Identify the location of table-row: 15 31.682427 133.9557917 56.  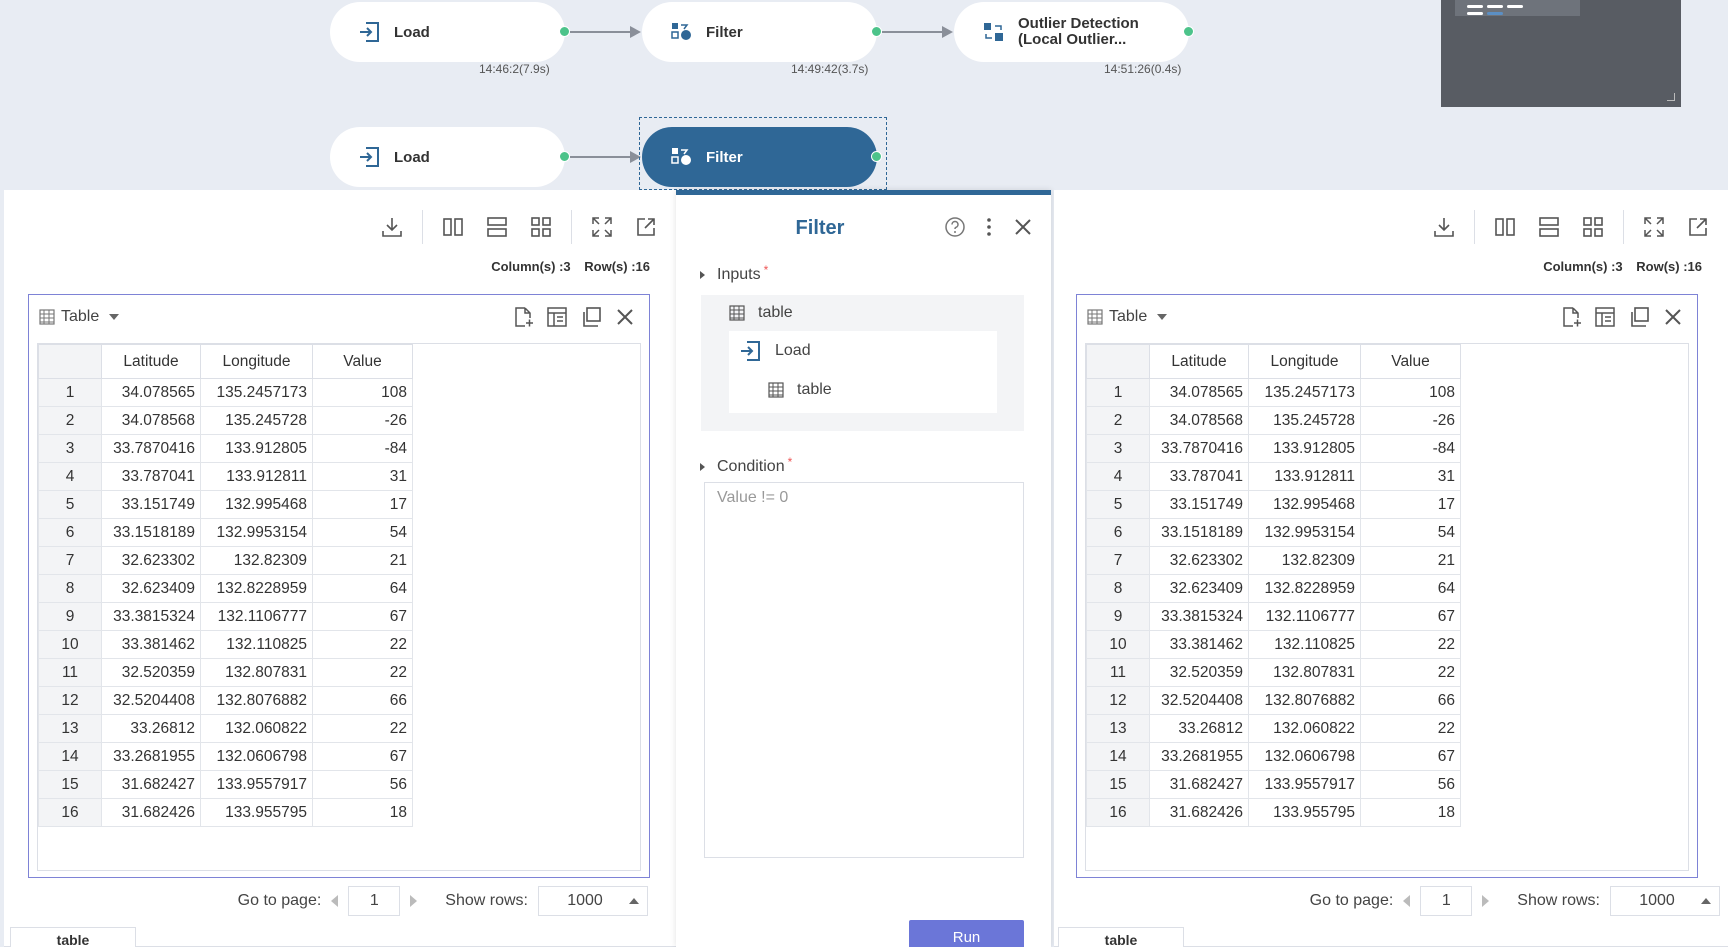
(1273, 784).